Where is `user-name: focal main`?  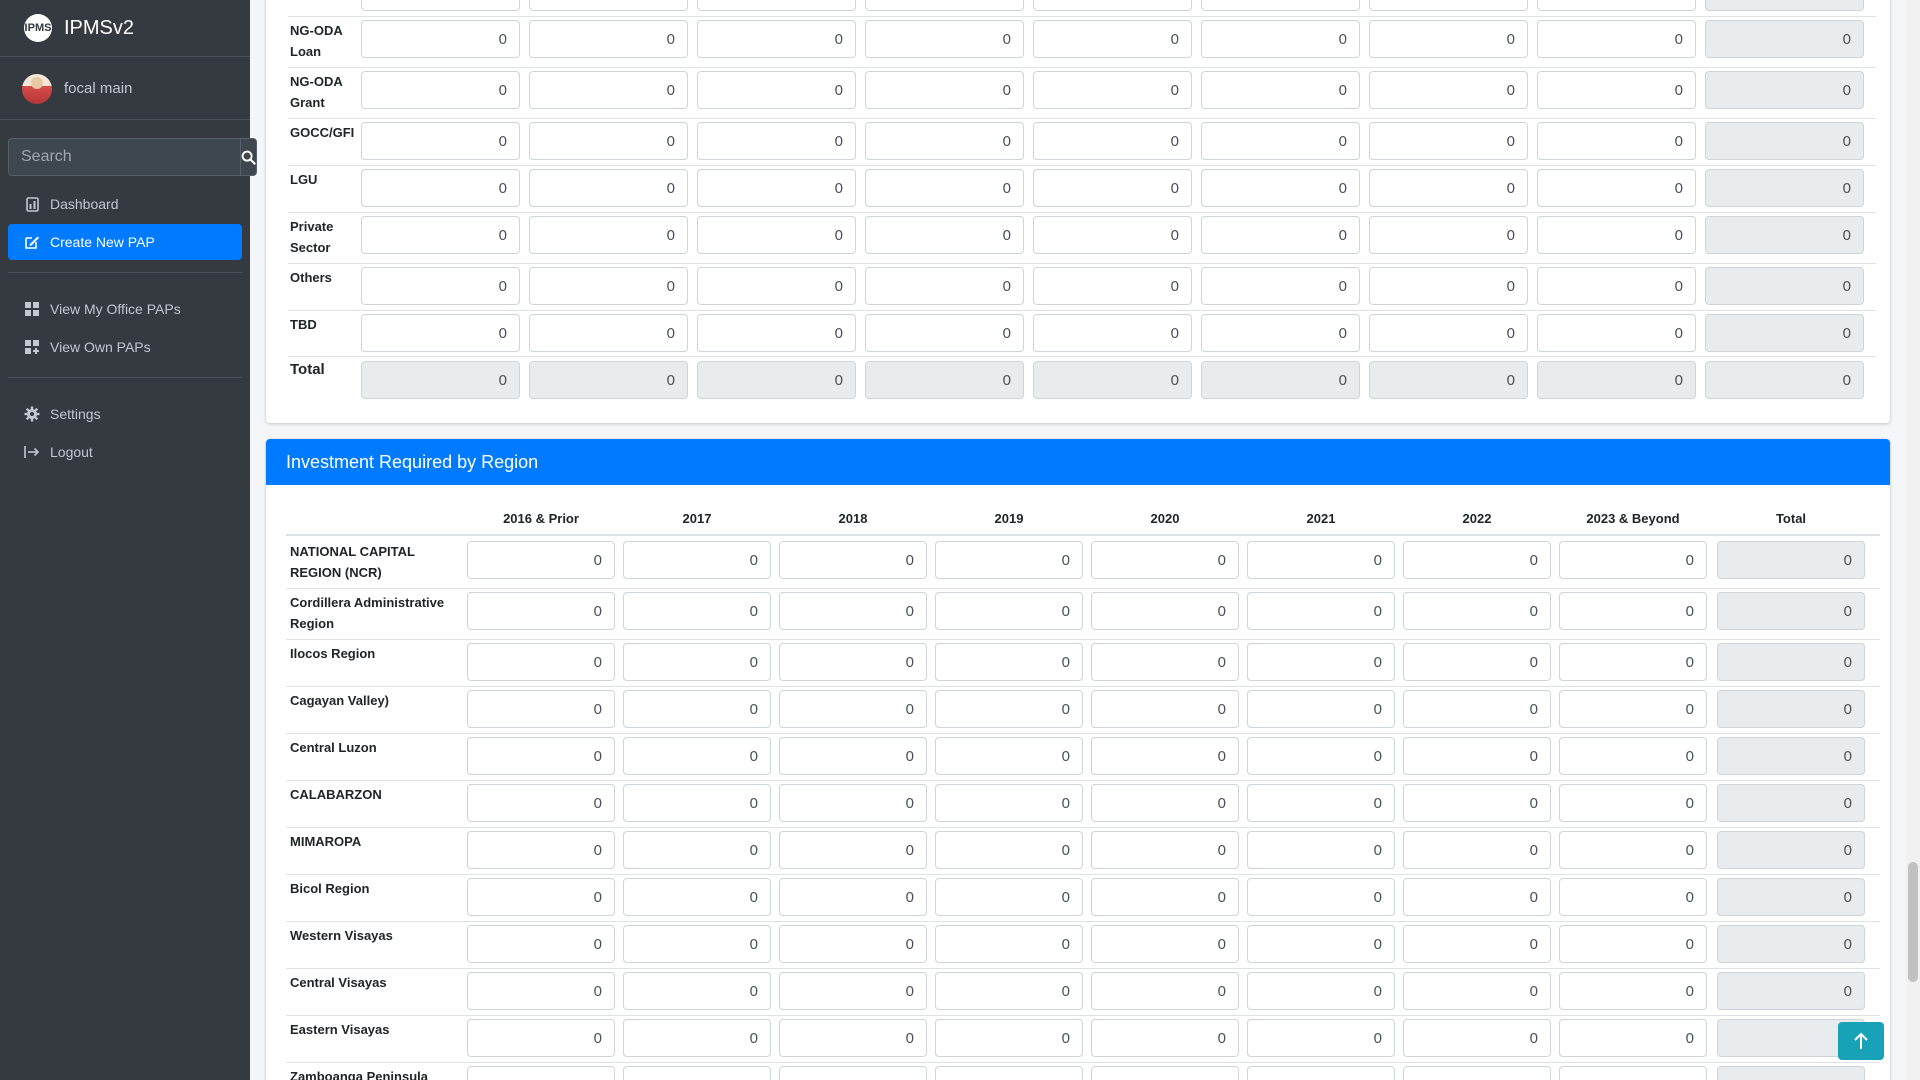 user-name: focal main is located at coordinates (98, 88).